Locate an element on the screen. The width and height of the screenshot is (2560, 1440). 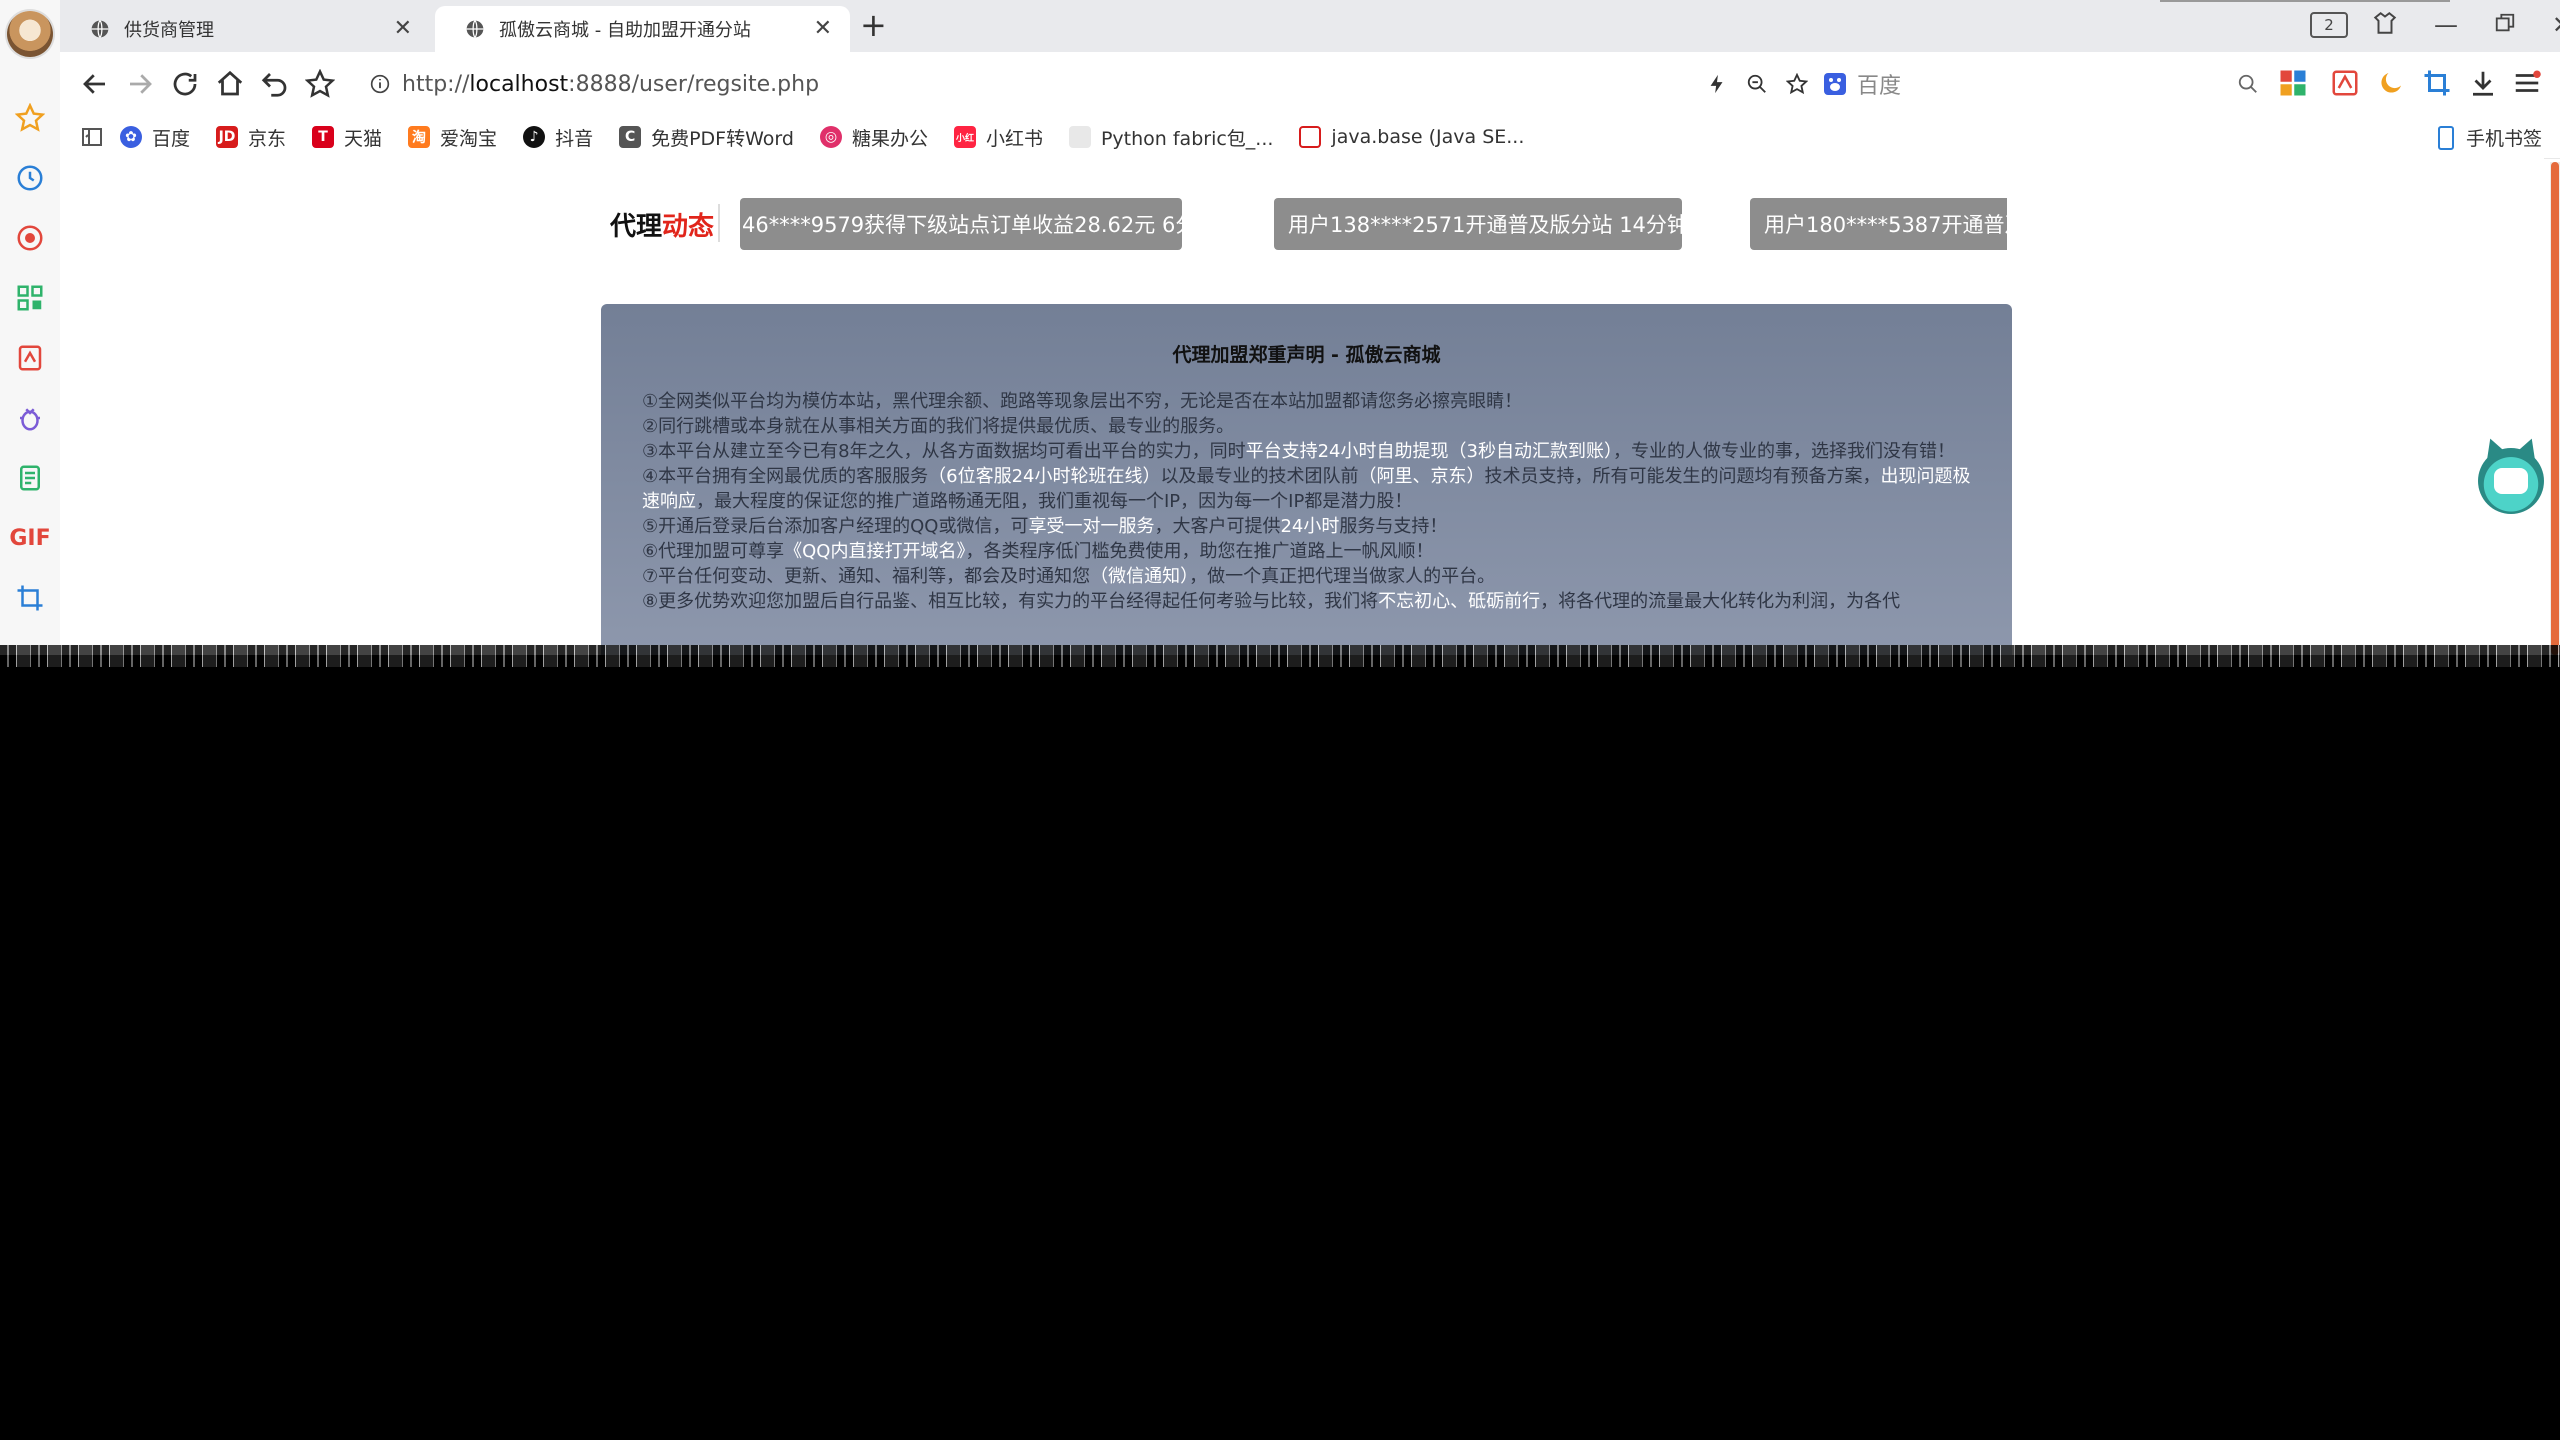
scrollbar is located at coordinates (2555, 408).